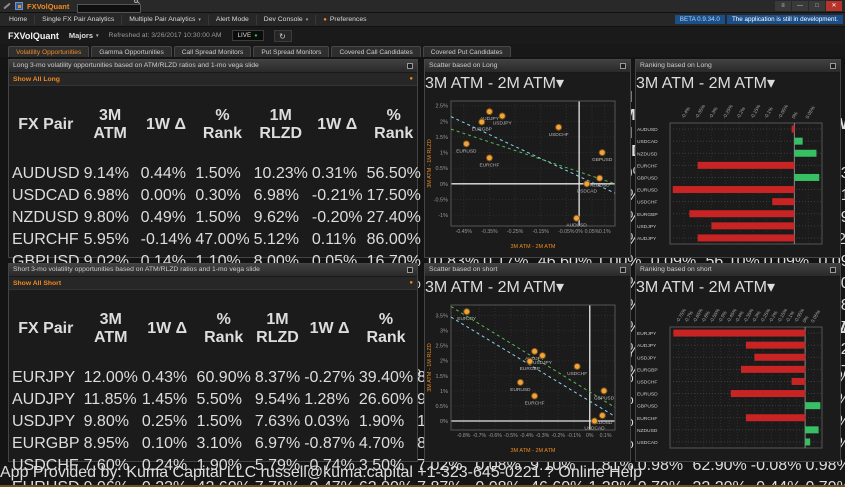 The image size is (845, 487). I want to click on tab-covered-put-candidates: Covered Put Candidates, so click(466, 51).